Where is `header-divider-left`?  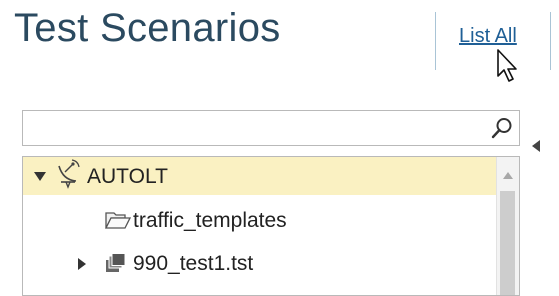 header-divider-left is located at coordinates (435, 41).